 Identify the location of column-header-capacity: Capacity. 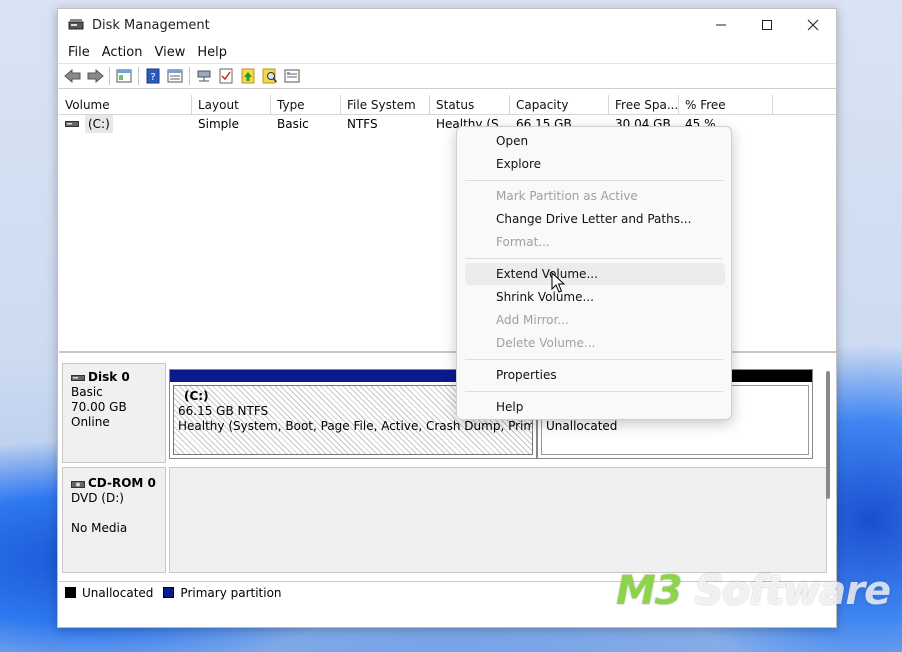
(559, 104).